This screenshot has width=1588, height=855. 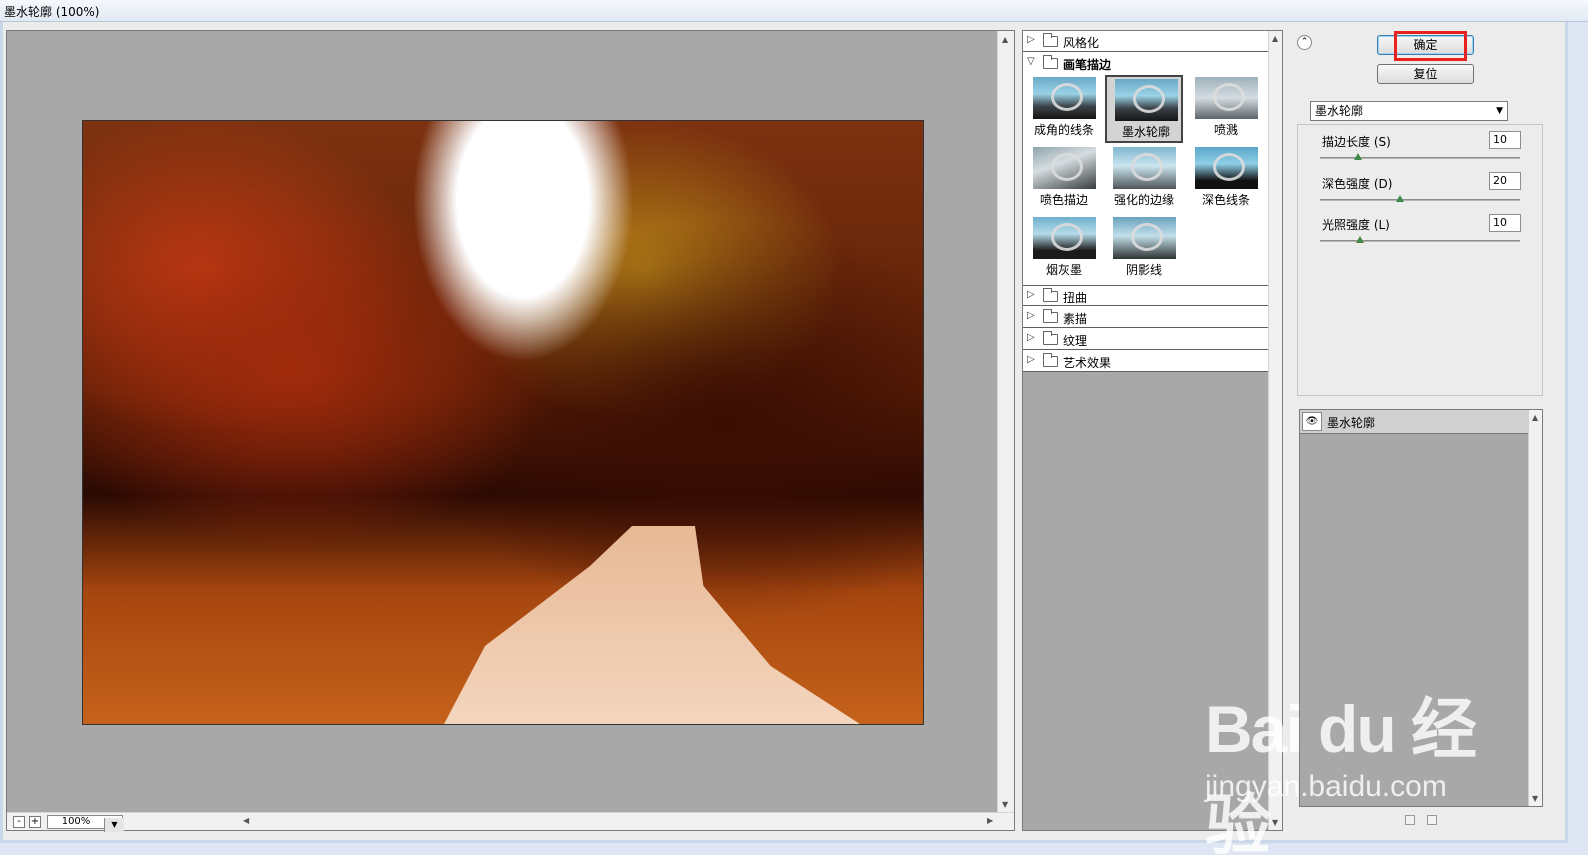 What do you see at coordinates (1420, 158) in the screenshot?
I see `stroke-length-slider` at bounding box center [1420, 158].